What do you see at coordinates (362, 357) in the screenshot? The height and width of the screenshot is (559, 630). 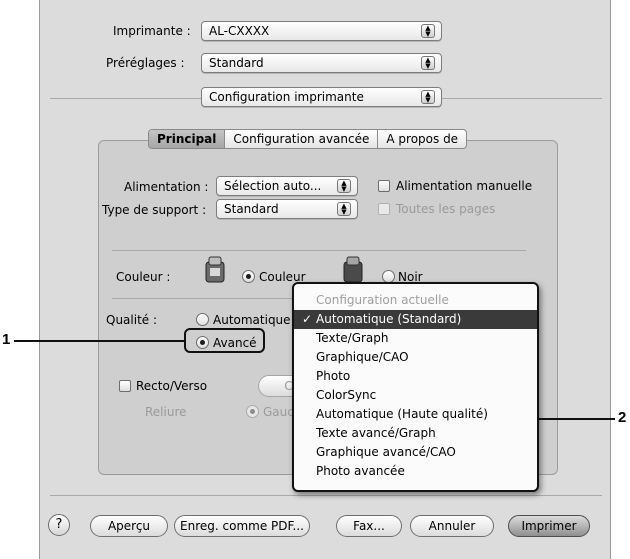 I see `menu-item-label: Graphique/CAO` at bounding box center [362, 357].